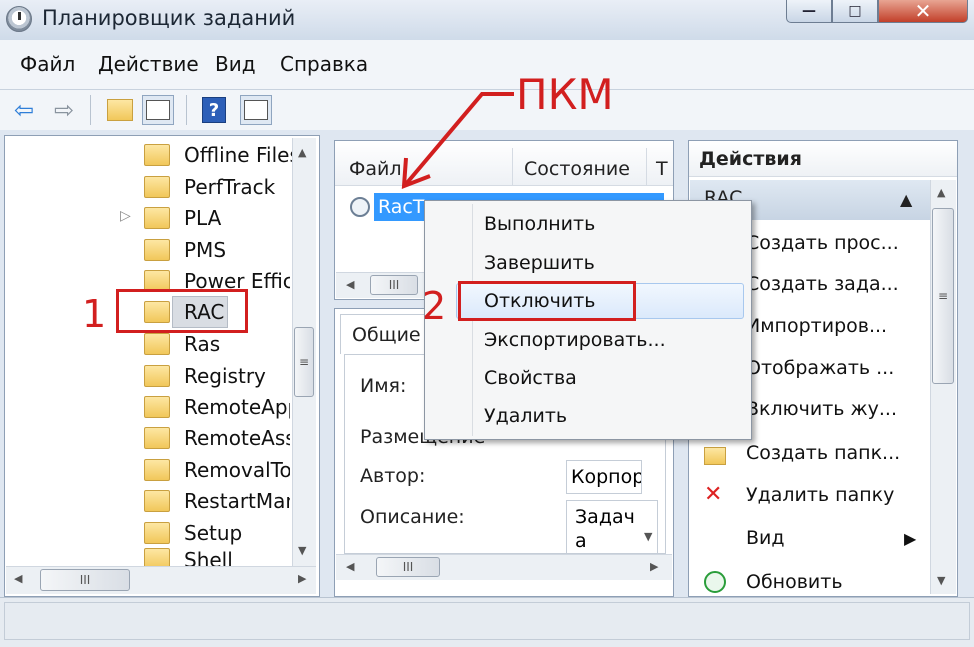  Describe the element at coordinates (412, 517) in the screenshot. I see `field-description-label: Описание:` at that location.